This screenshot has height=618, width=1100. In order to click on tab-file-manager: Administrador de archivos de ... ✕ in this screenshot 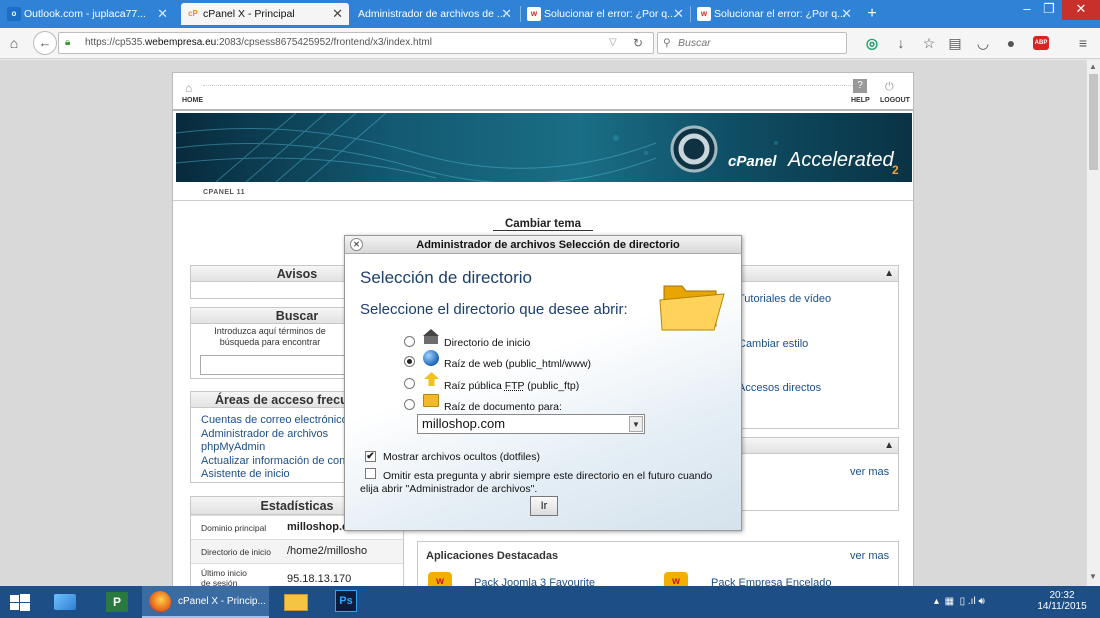, I will do `click(435, 14)`.